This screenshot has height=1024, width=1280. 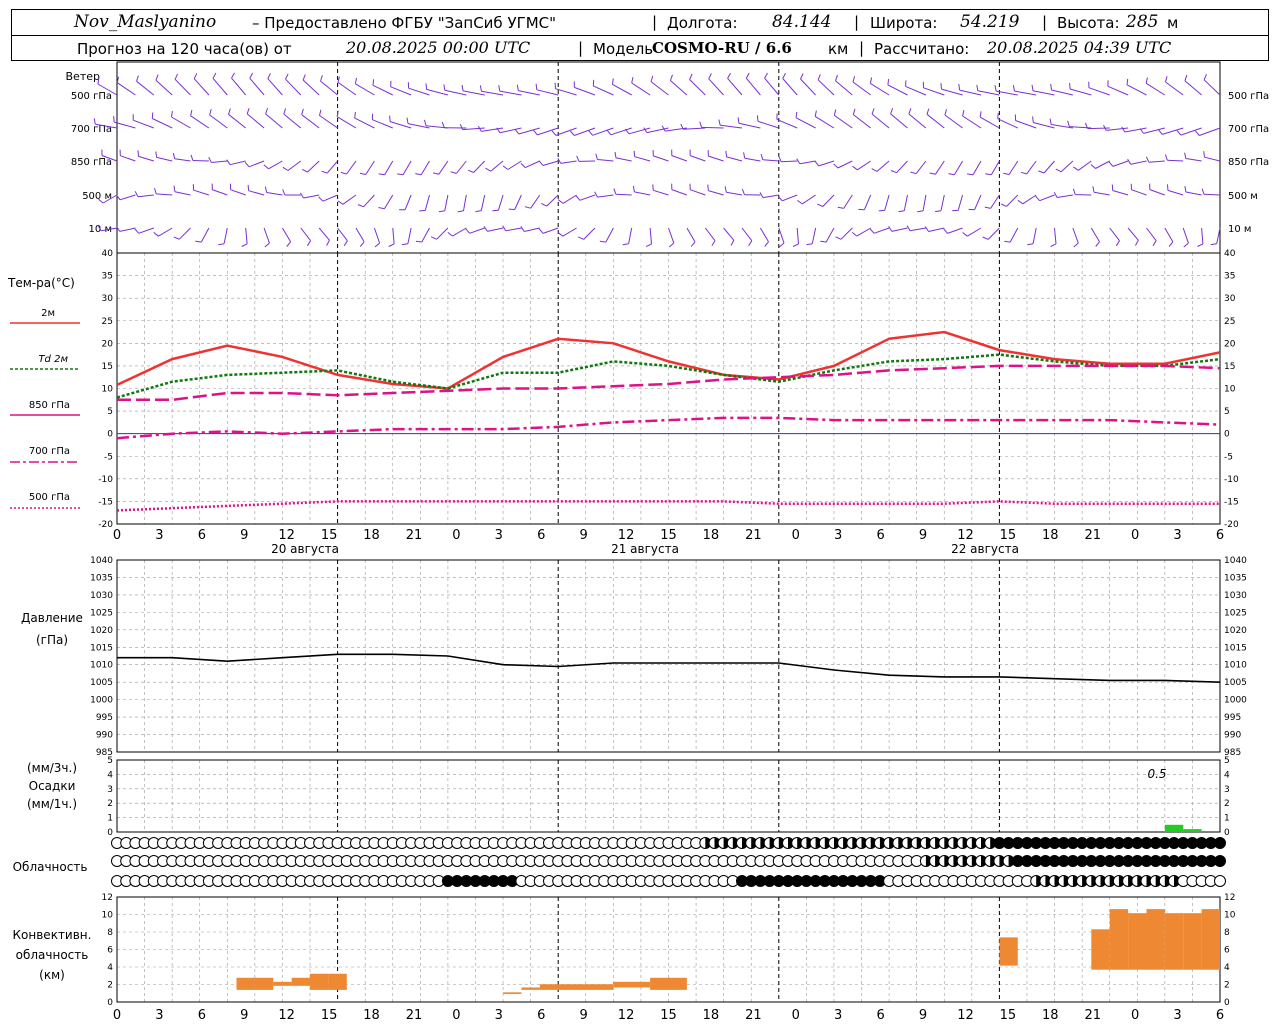 What do you see at coordinates (1220, 881) in the screenshot?
I see `cloud-cover-icon` at bounding box center [1220, 881].